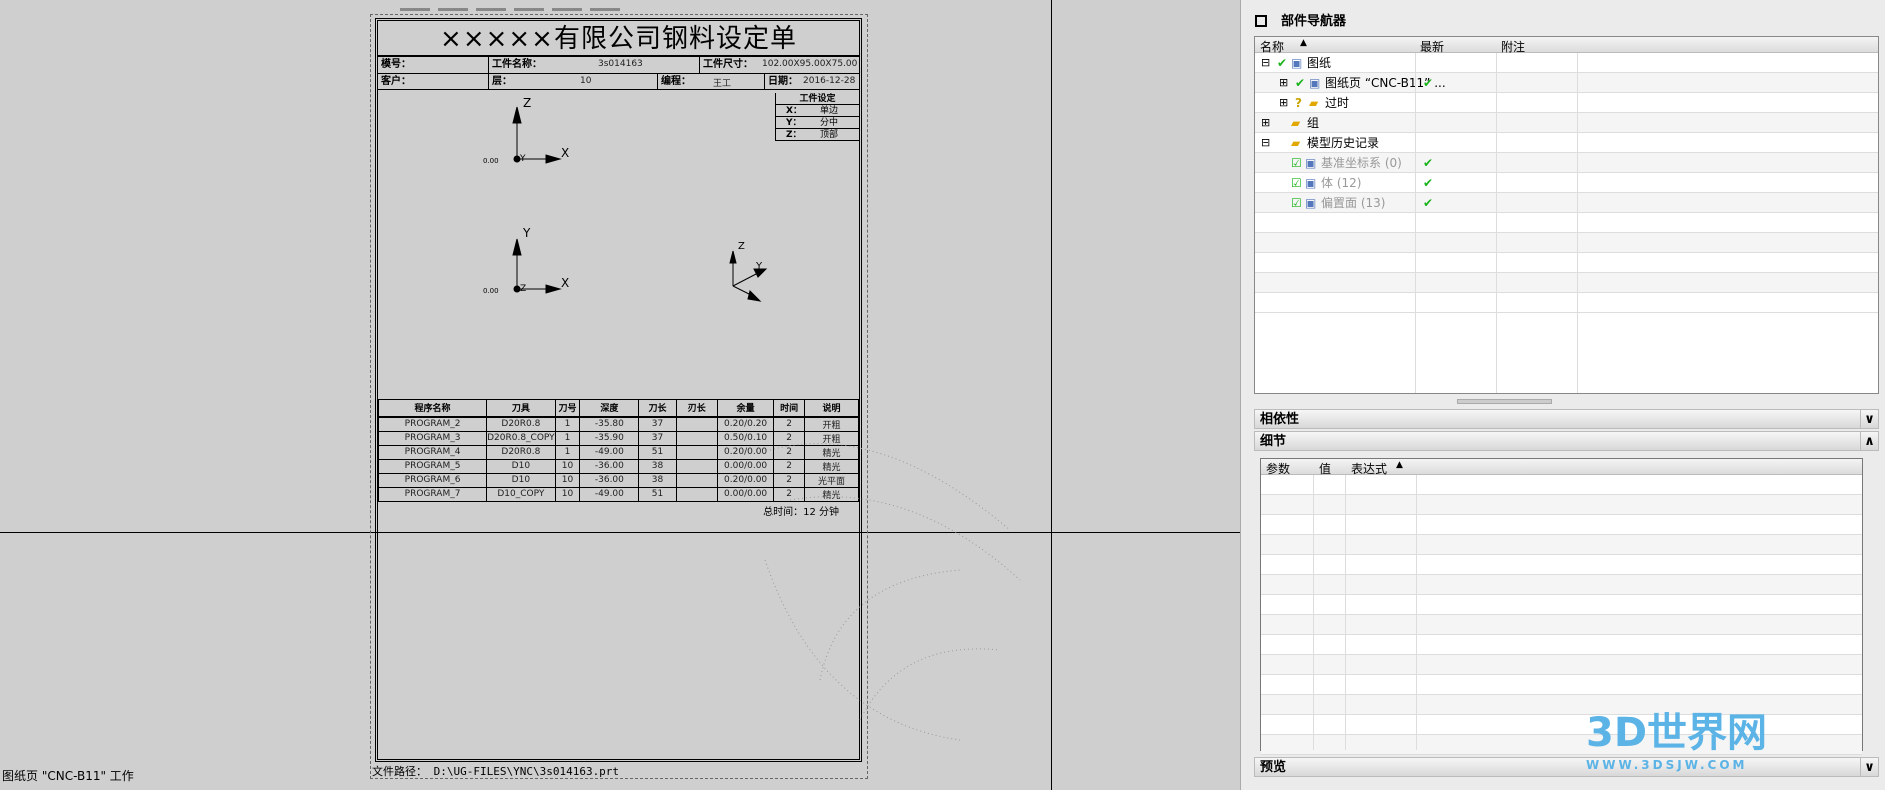 The height and width of the screenshot is (790, 1885). I want to click on table-cell: D10, so click(521, 466).